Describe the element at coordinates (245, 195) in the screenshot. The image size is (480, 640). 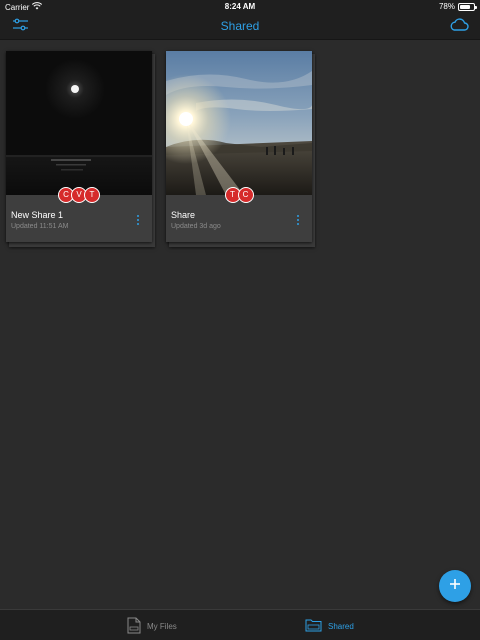
I see `member-avatar: C` at that location.